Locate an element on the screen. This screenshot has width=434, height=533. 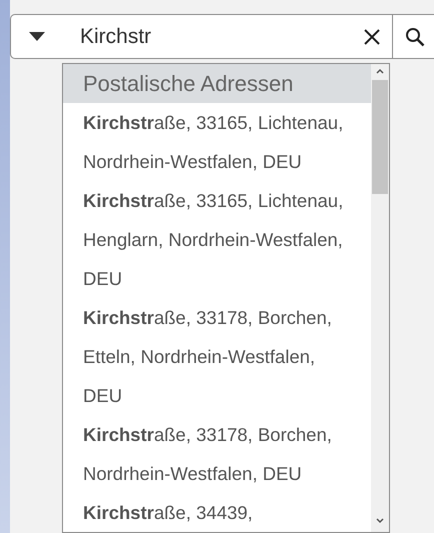
dropdown-toggle is located at coordinates (36, 36).